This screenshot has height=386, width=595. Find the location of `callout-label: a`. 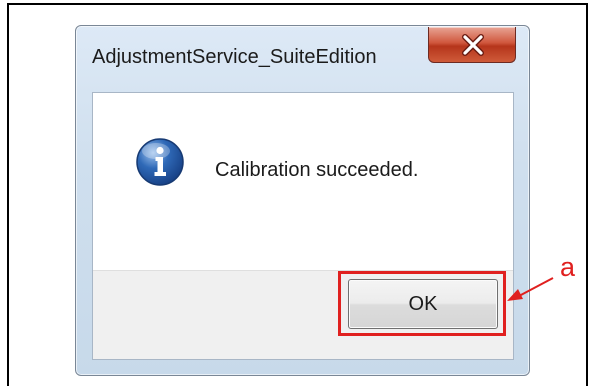

callout-label: a is located at coordinates (568, 267).